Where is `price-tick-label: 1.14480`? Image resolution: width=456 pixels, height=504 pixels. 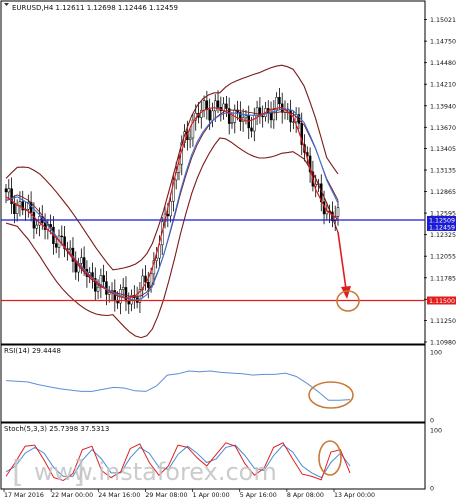 price-tick-label: 1.14480 is located at coordinates (443, 63).